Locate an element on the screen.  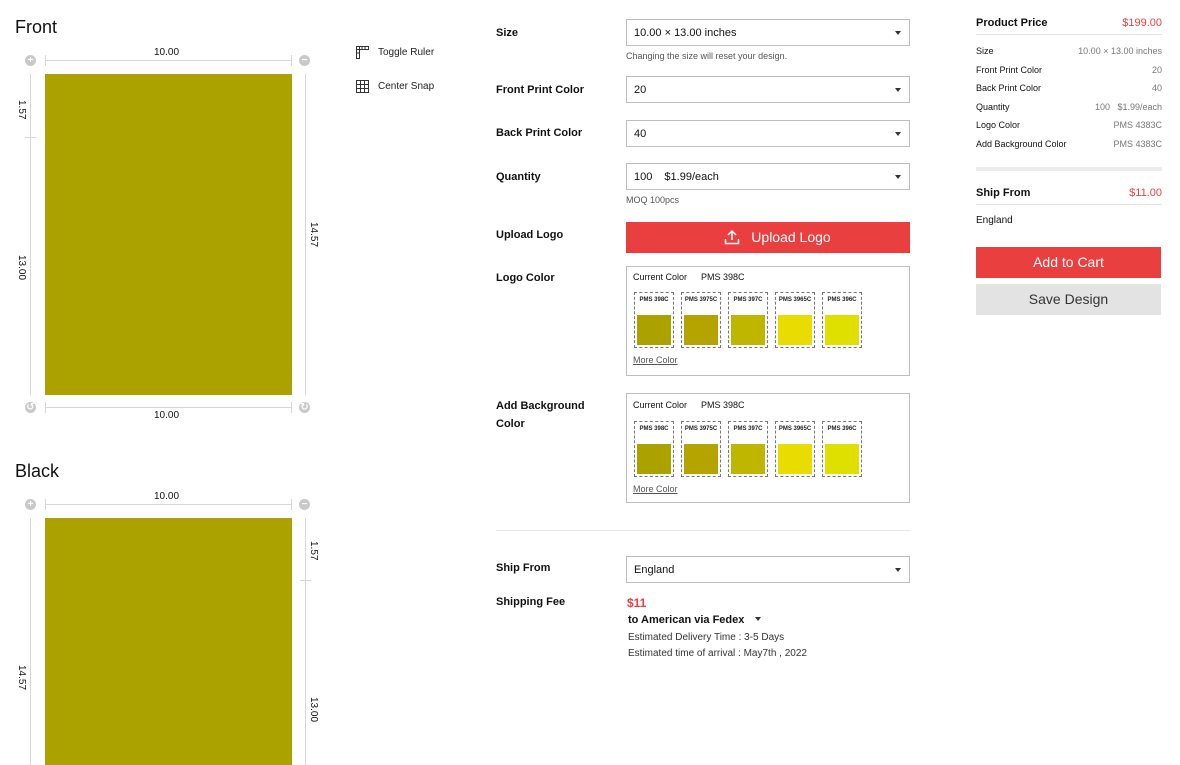
summary-row: Logo Color PMS 4383C is located at coordinates (1069, 127).